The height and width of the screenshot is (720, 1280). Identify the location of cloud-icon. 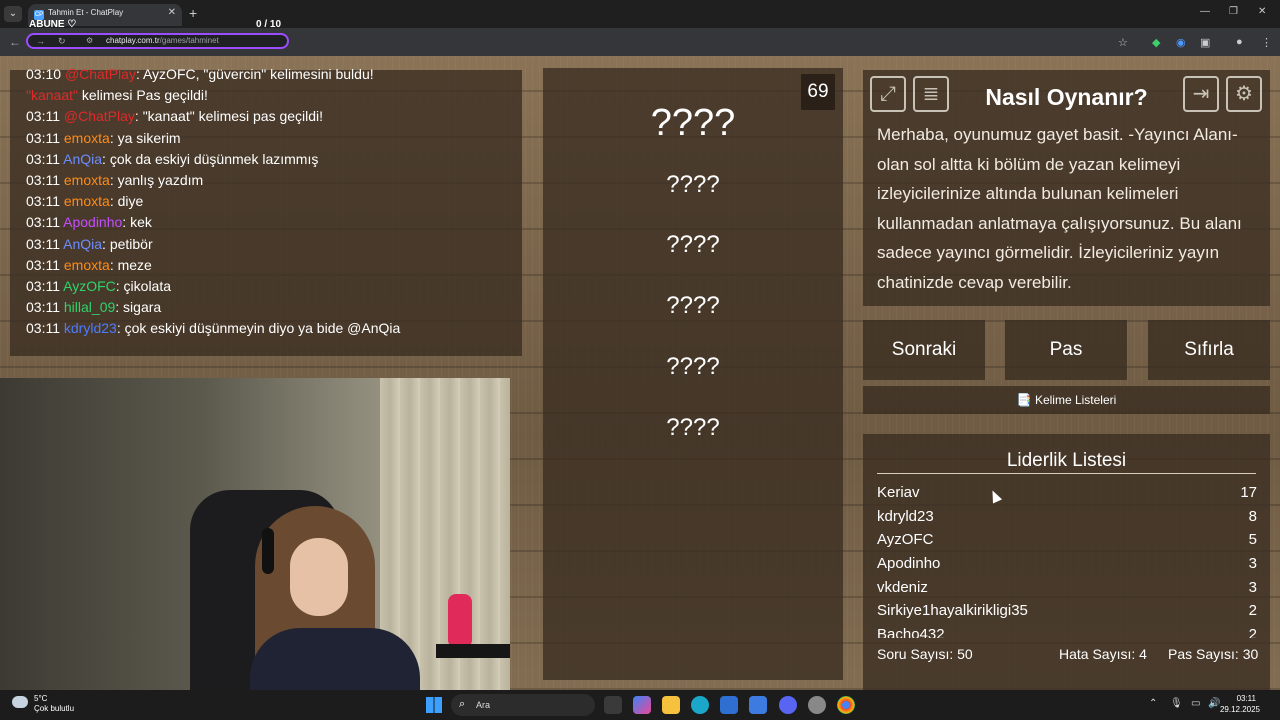
(20, 702).